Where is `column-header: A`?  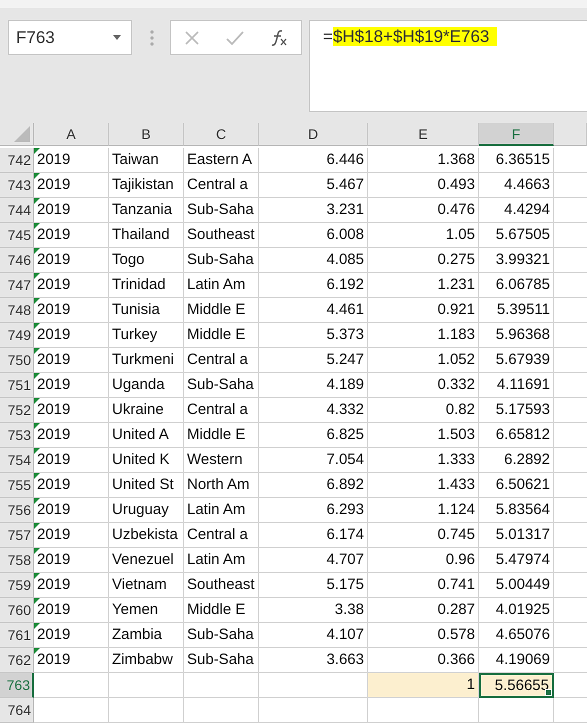
column-header: A is located at coordinates (71, 134).